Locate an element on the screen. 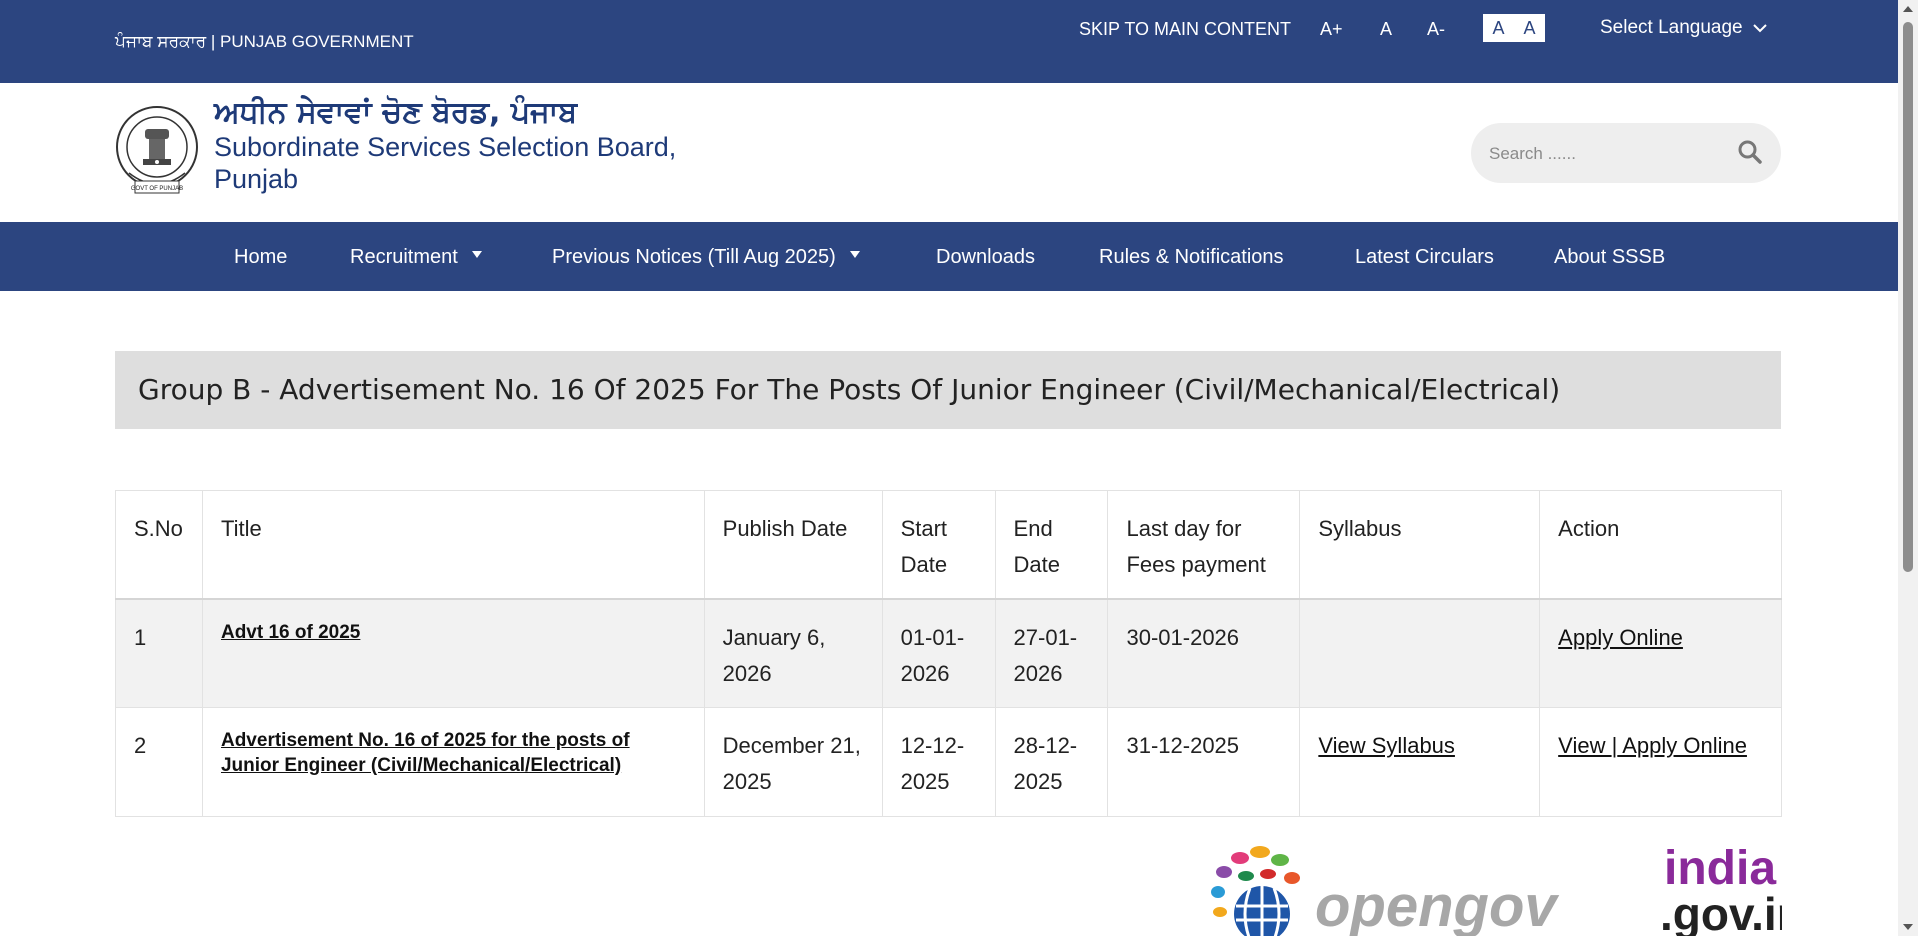 The image size is (1918, 936). nav-item-recruitment: Recruitment is located at coordinates (416, 257).